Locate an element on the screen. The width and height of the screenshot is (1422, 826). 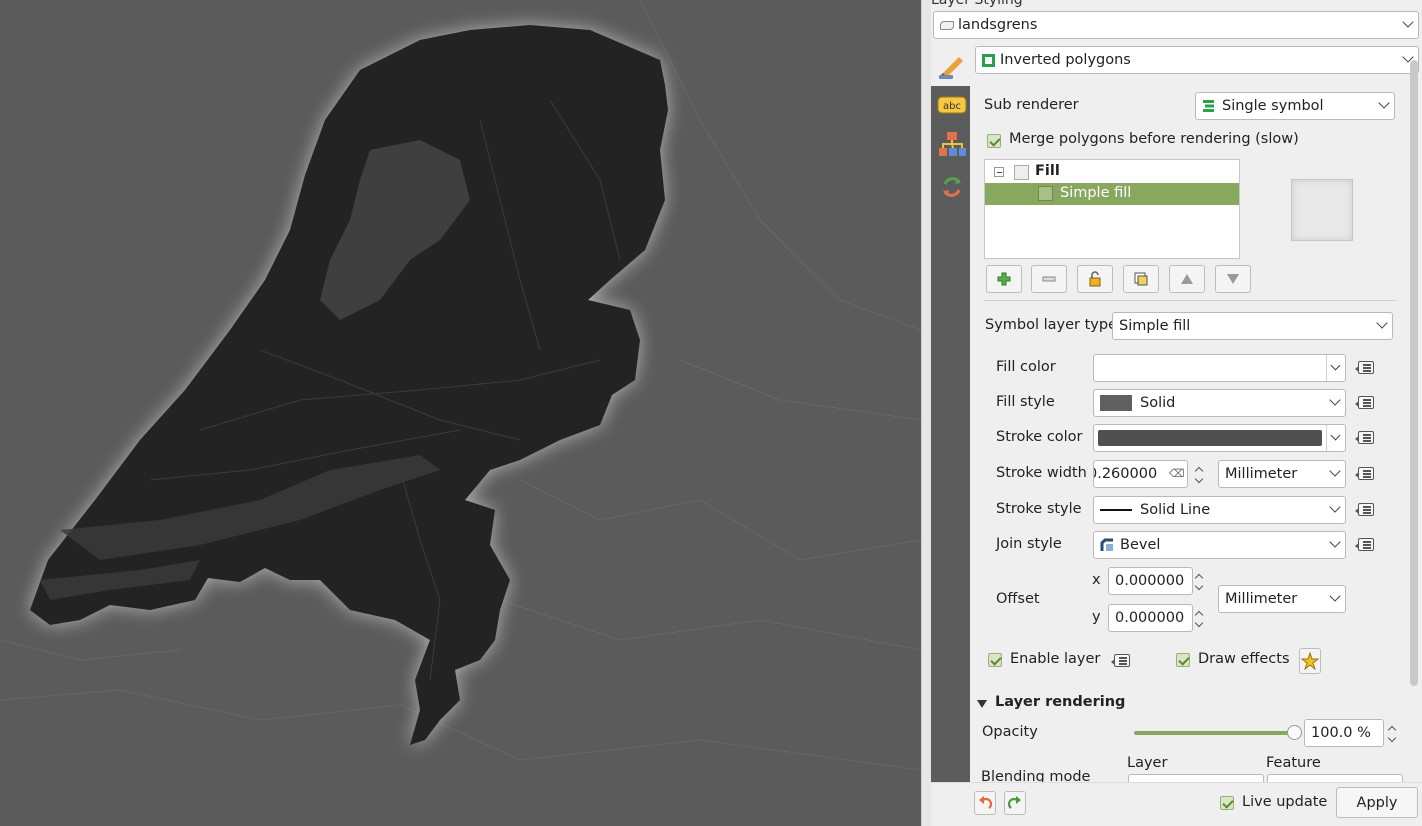
tree-root-fill: Fill is located at coordinates (1047, 171).